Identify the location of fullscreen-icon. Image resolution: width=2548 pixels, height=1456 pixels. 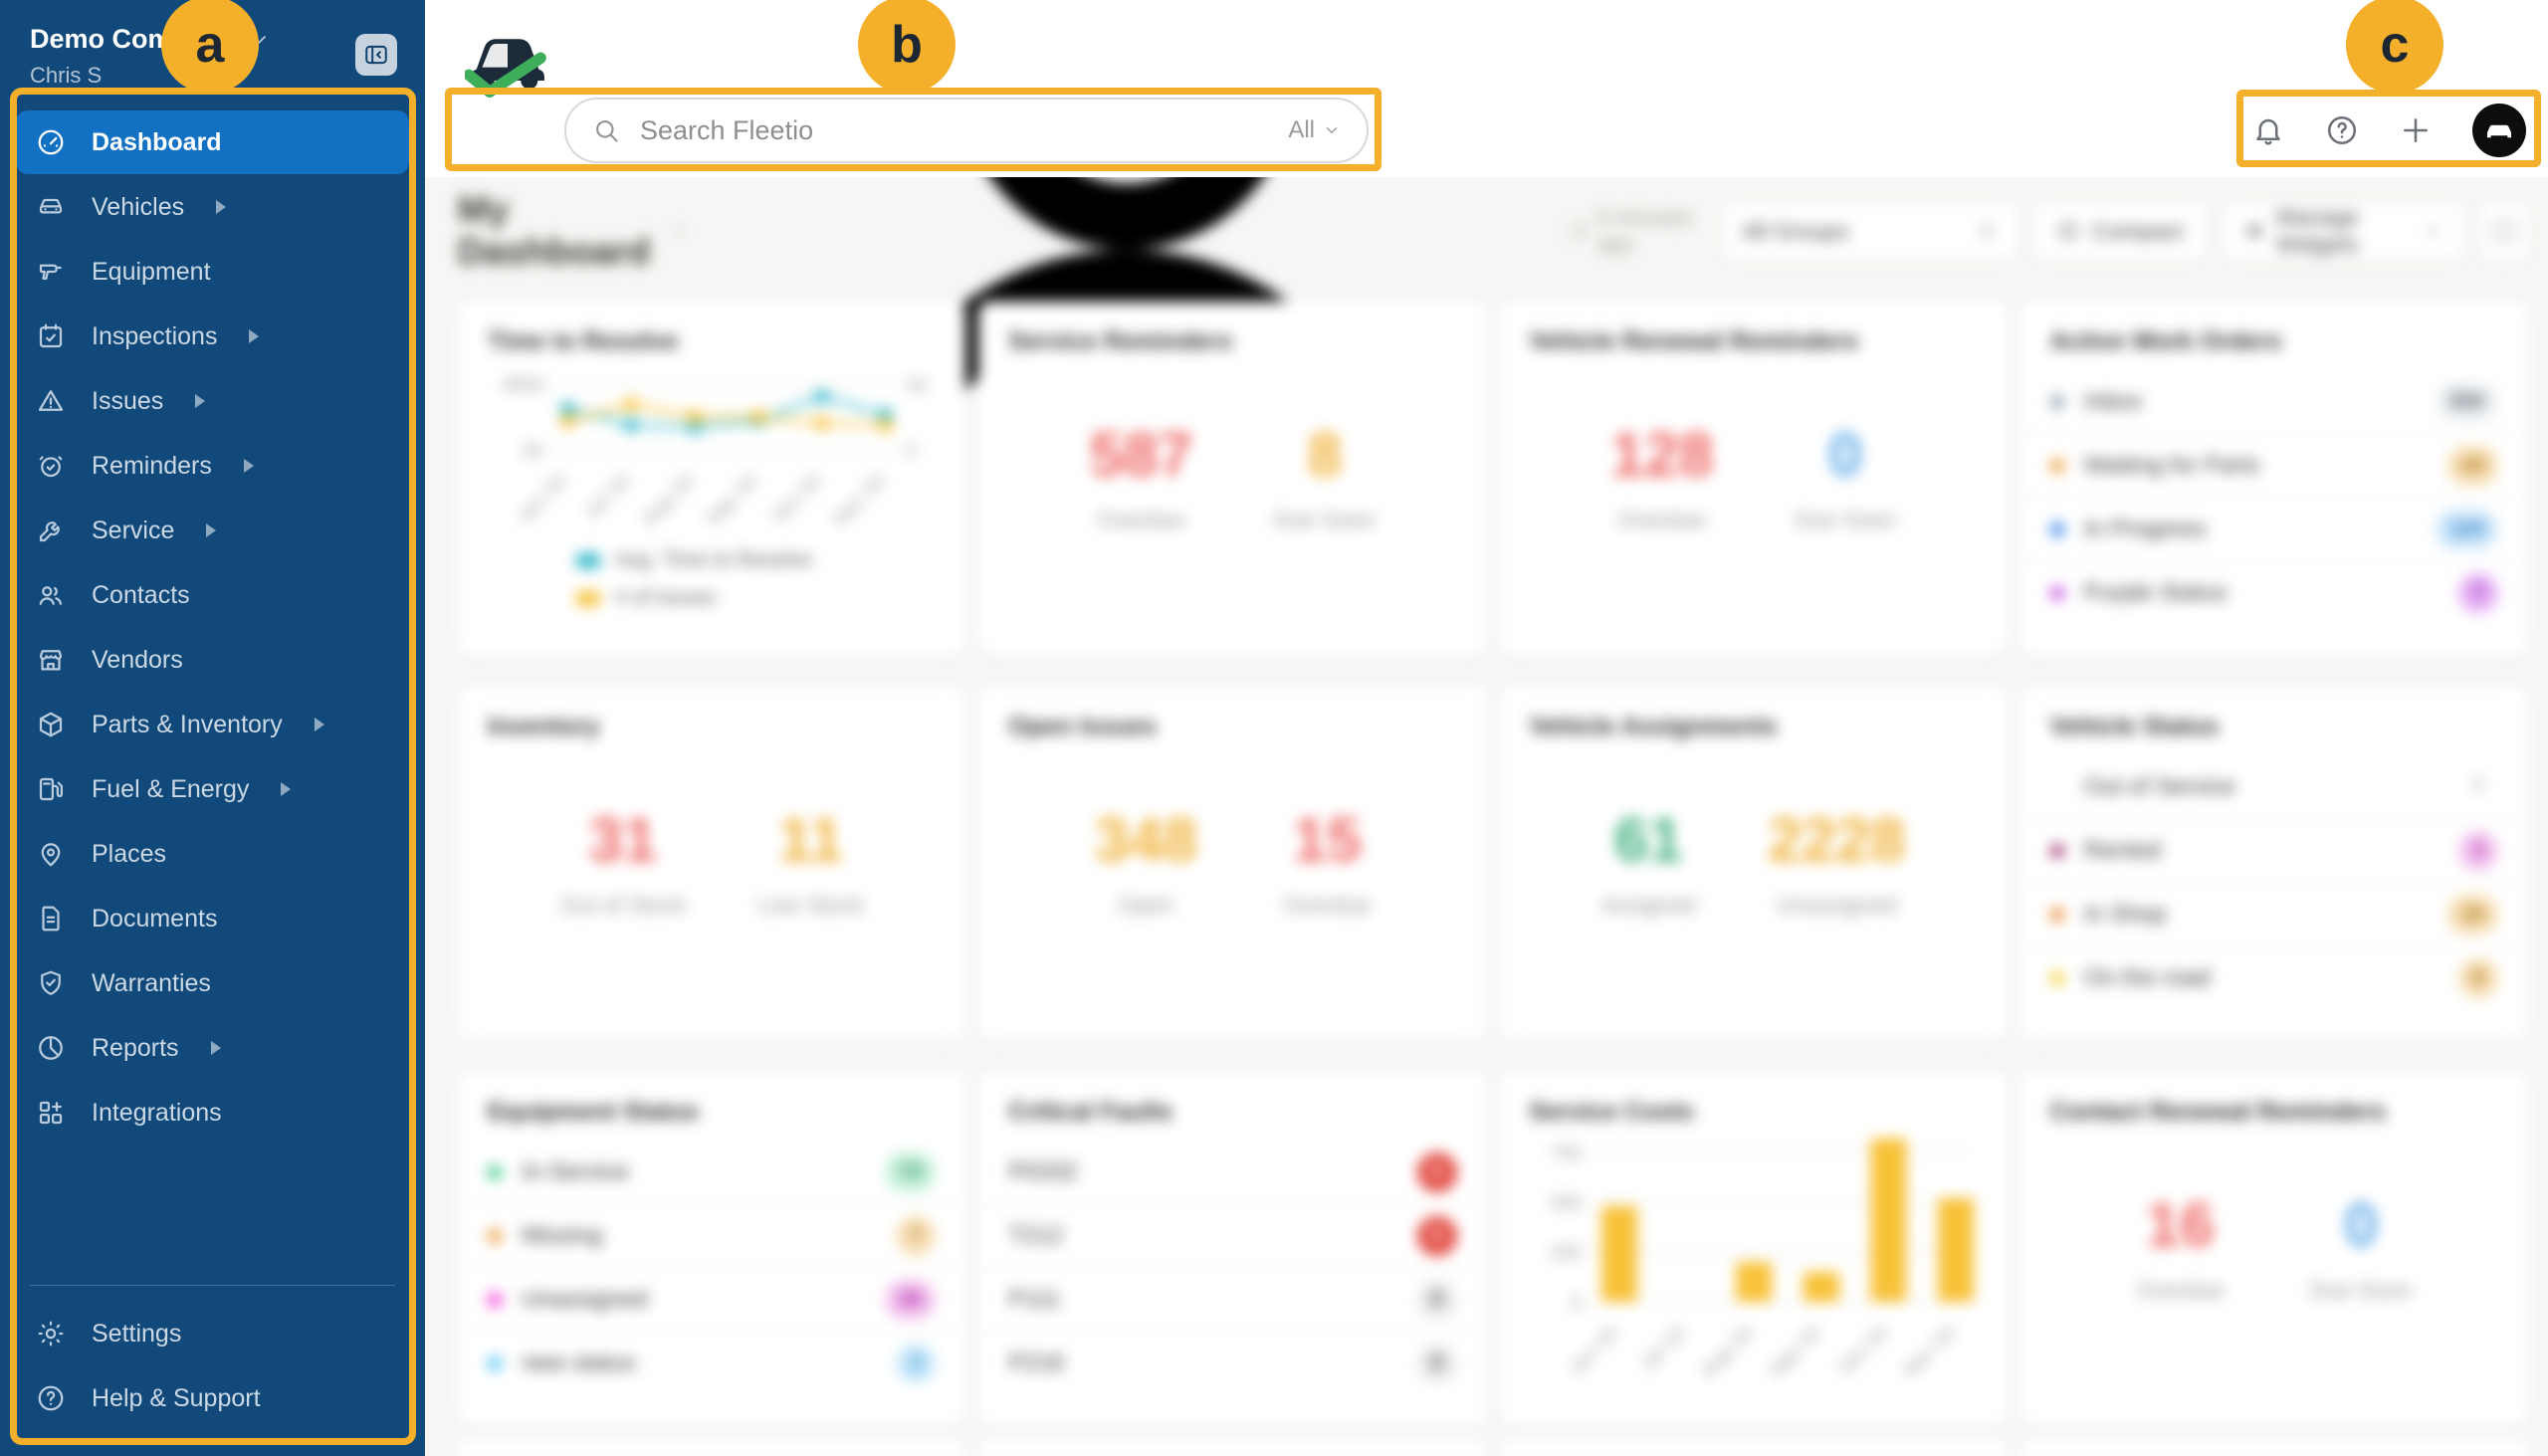
(2504, 231).